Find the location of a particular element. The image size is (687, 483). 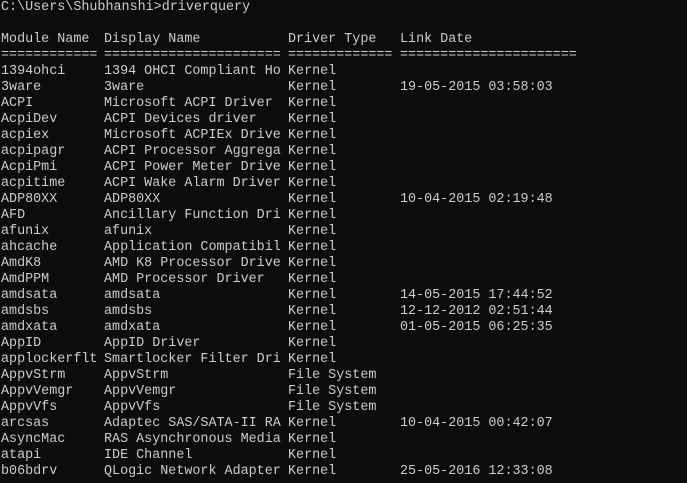

cell-module-name: afunix is located at coordinates (25, 231).